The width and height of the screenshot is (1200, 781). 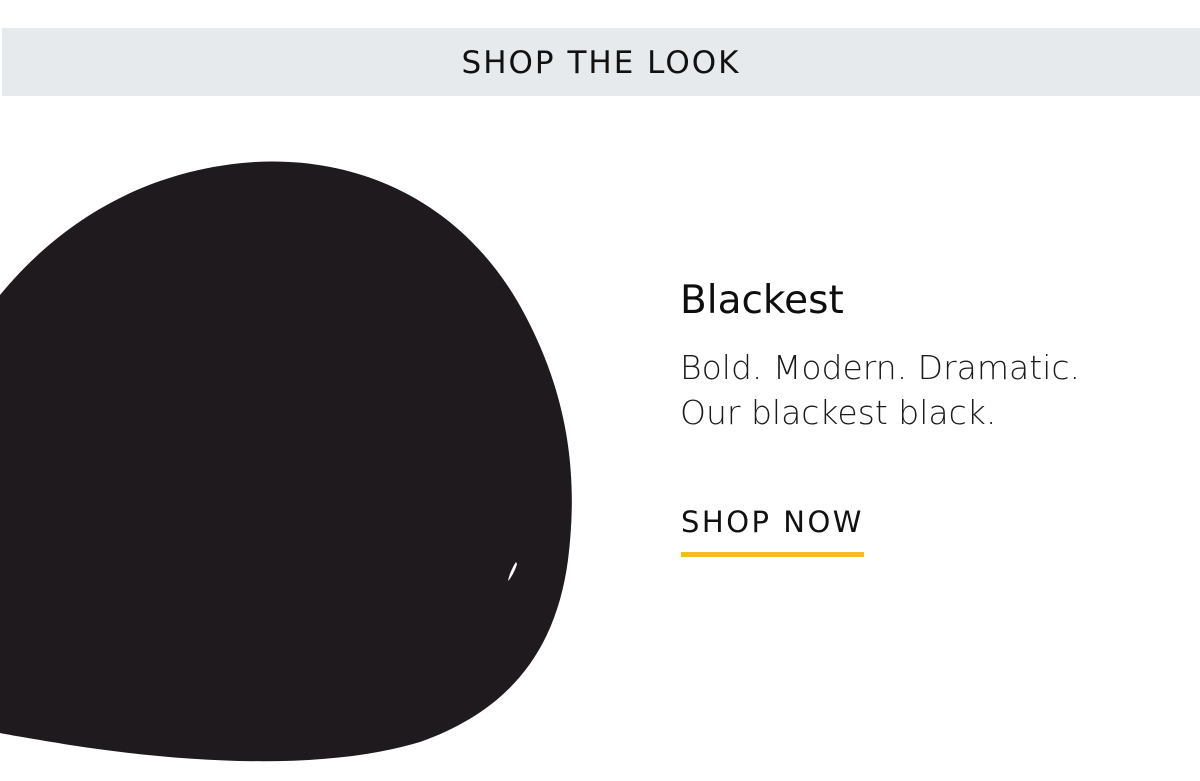 What do you see at coordinates (772, 530) in the screenshot?
I see `shop-now-link: SHOP NOW` at bounding box center [772, 530].